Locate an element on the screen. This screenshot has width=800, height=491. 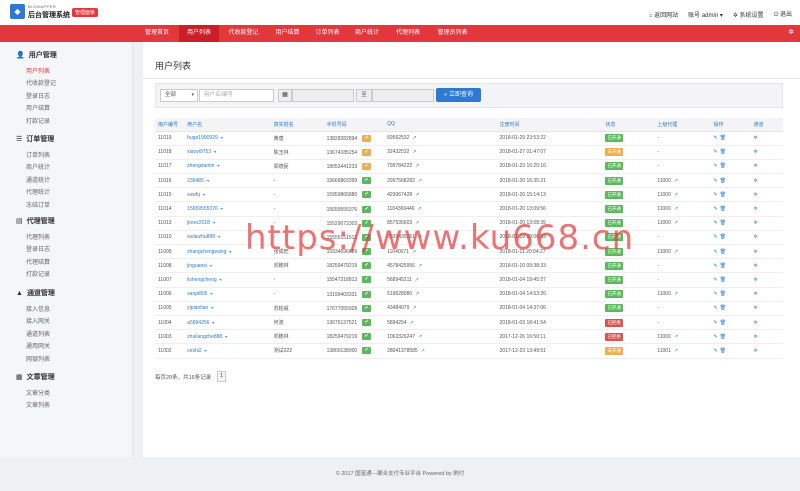
sidebar-item: 用户列表 is located at coordinates (38, 70).